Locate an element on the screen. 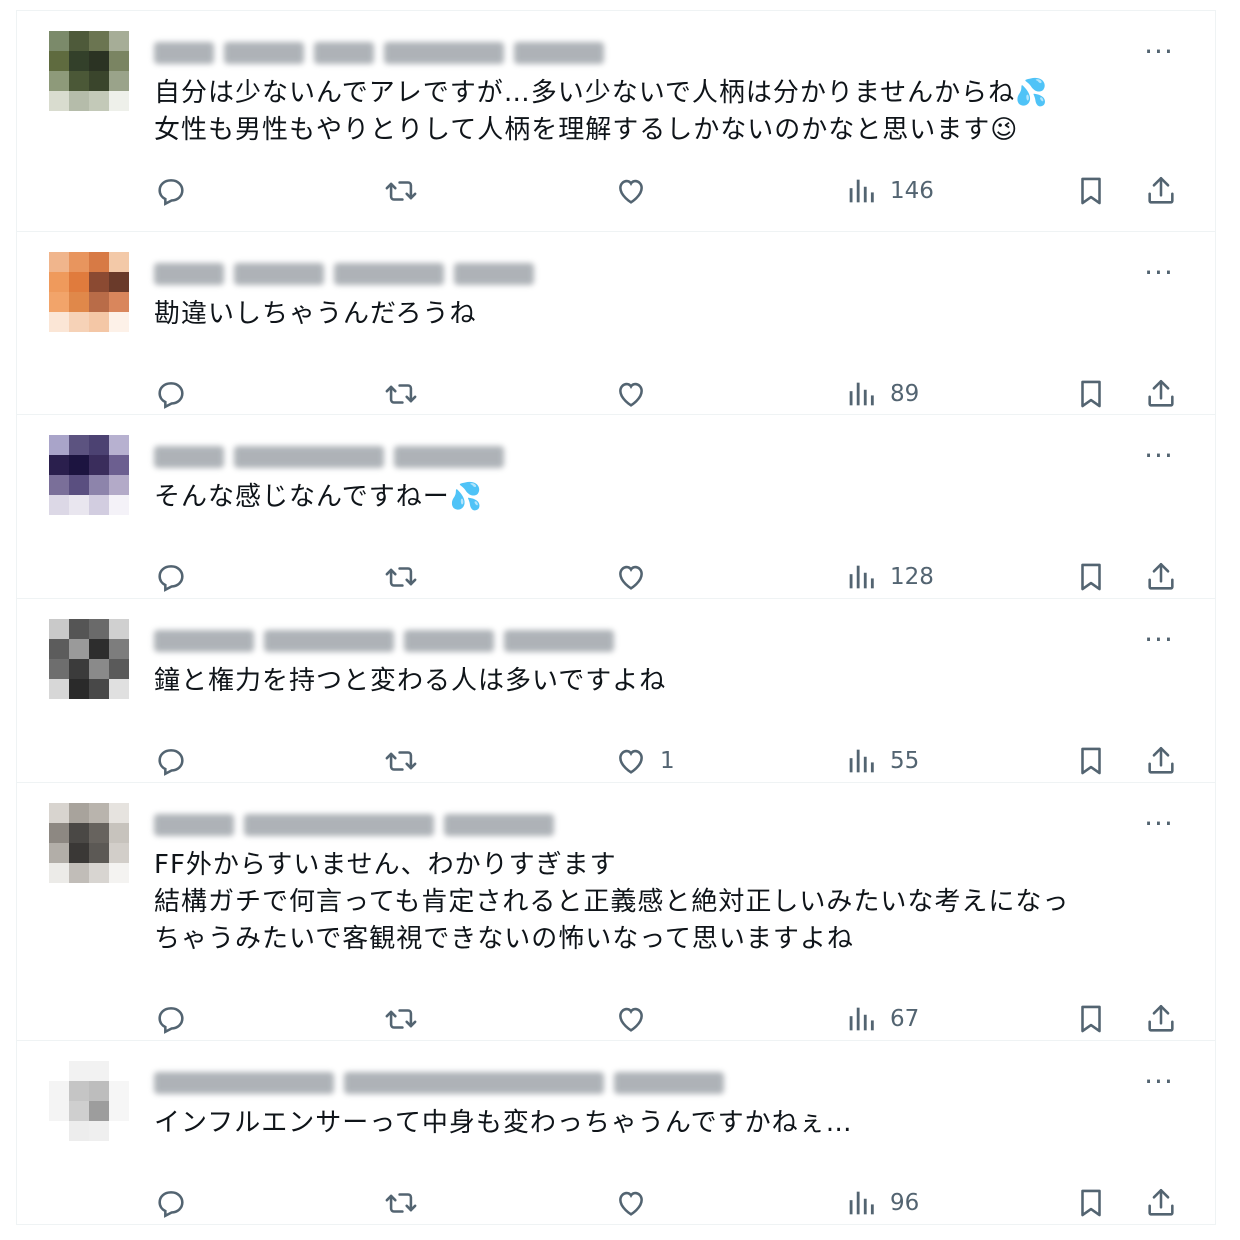  action-bar: 67 is located at coordinates (674, 1019).